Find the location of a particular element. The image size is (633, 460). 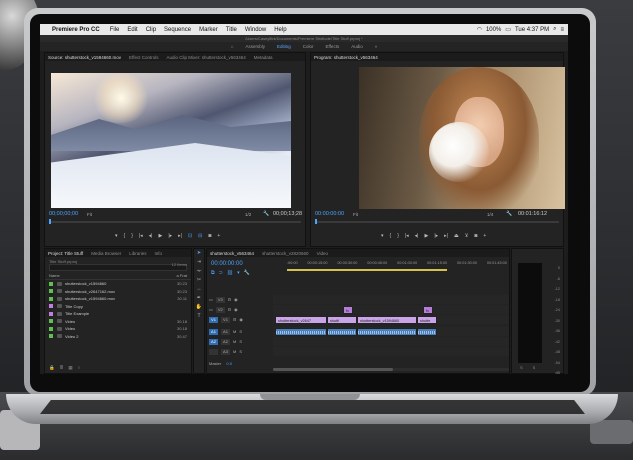

extract-icon: ⊻ is located at coordinates (467, 236).